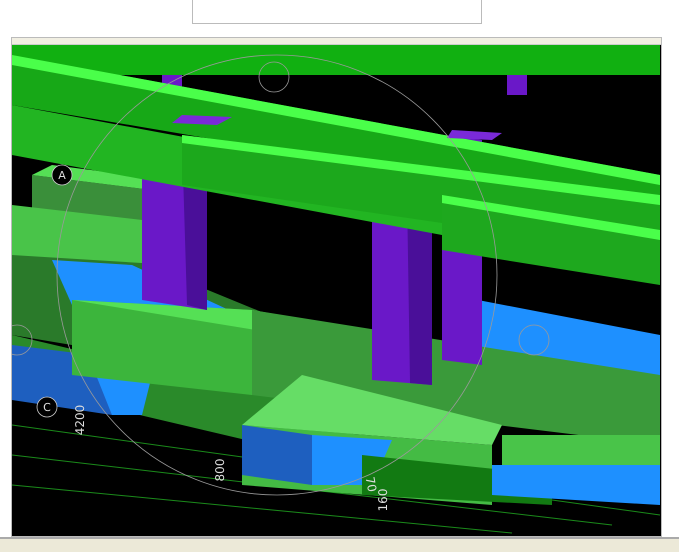  Describe the element at coordinates (80, 419) in the screenshot. I see `dimension-label: 4200` at that location.